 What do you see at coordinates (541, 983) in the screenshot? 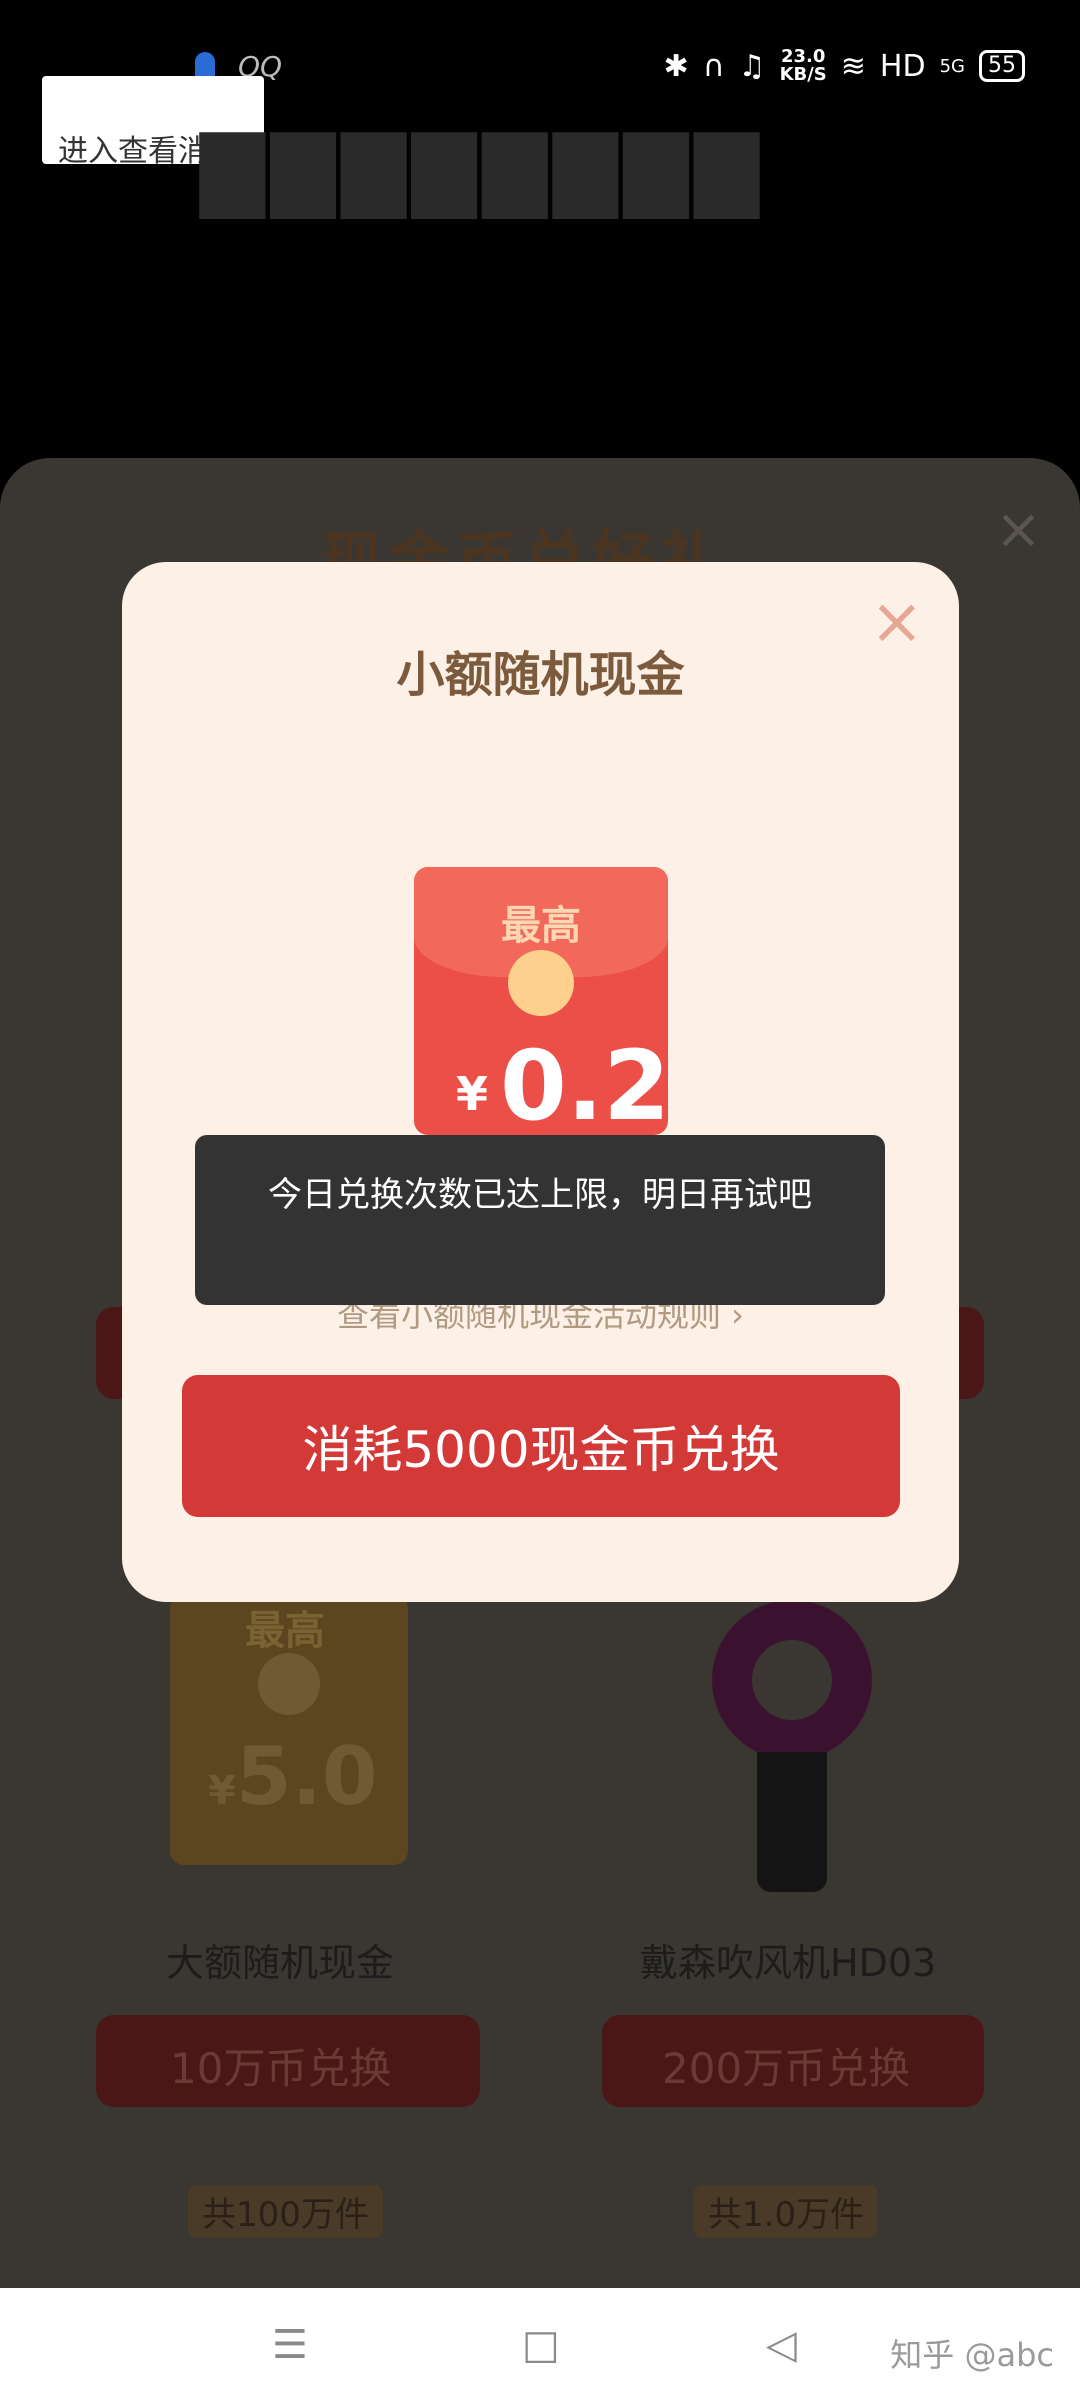
I see `red-envelope-coin` at bounding box center [541, 983].